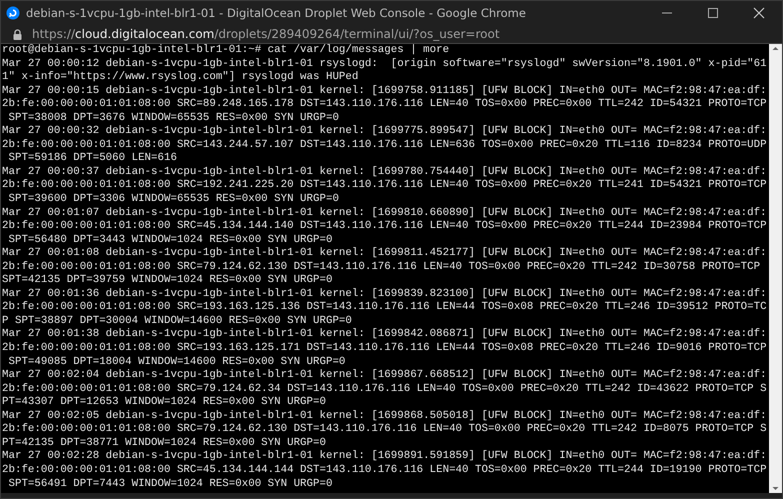  What do you see at coordinates (176, 362) in the screenshot?
I see `terminal-line: SPT=49085 DPT=18004 WINDOW=14600 RES=0x00 SYN URGP=0` at bounding box center [176, 362].